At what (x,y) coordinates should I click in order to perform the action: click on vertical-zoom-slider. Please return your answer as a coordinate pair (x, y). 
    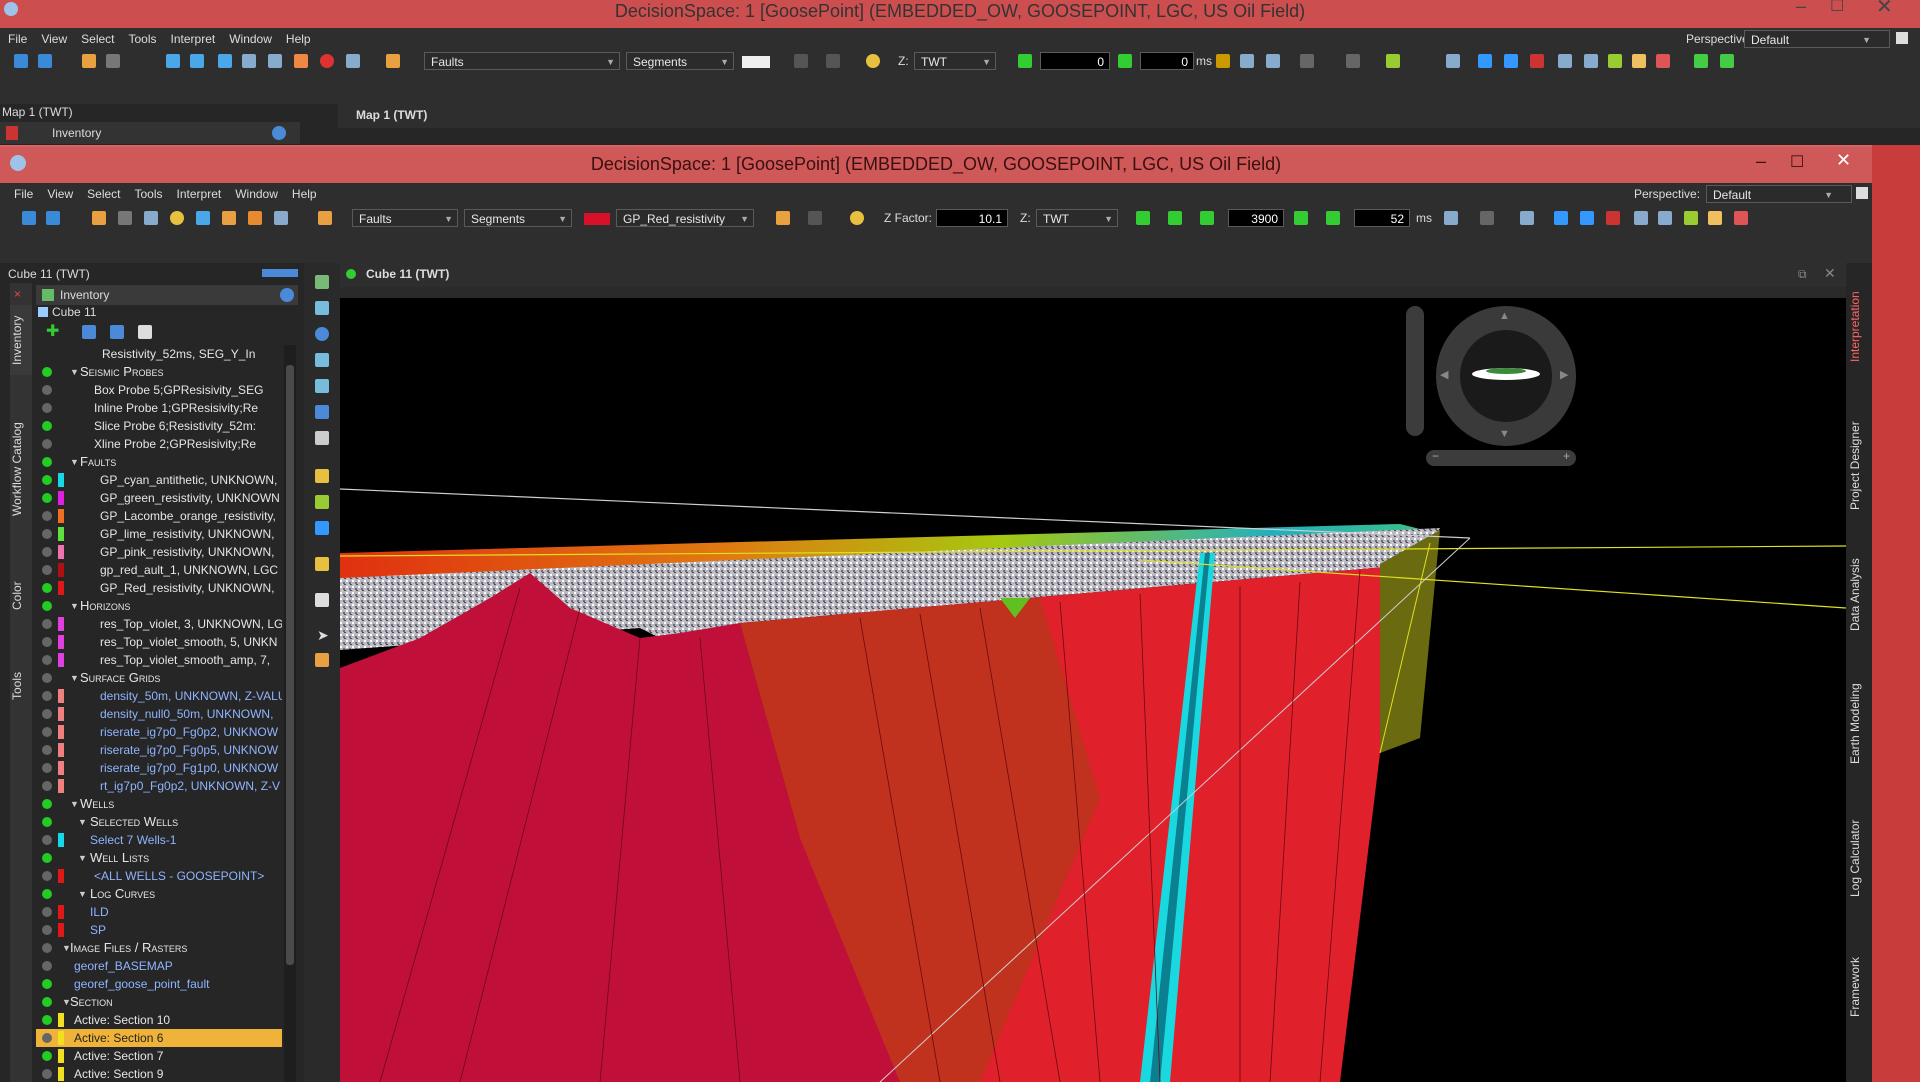
    Looking at the image, I should click on (1415, 371).